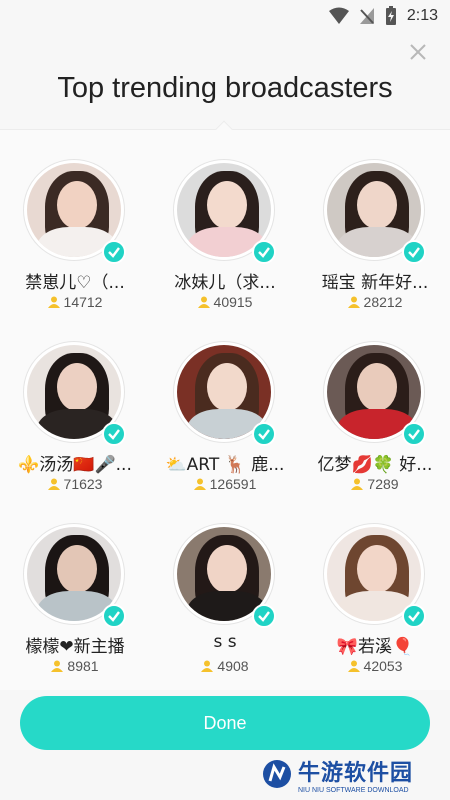 The height and width of the screenshot is (800, 450). I want to click on broadcaster-card: 瑶宝 新年好... 28212, so click(375, 220).